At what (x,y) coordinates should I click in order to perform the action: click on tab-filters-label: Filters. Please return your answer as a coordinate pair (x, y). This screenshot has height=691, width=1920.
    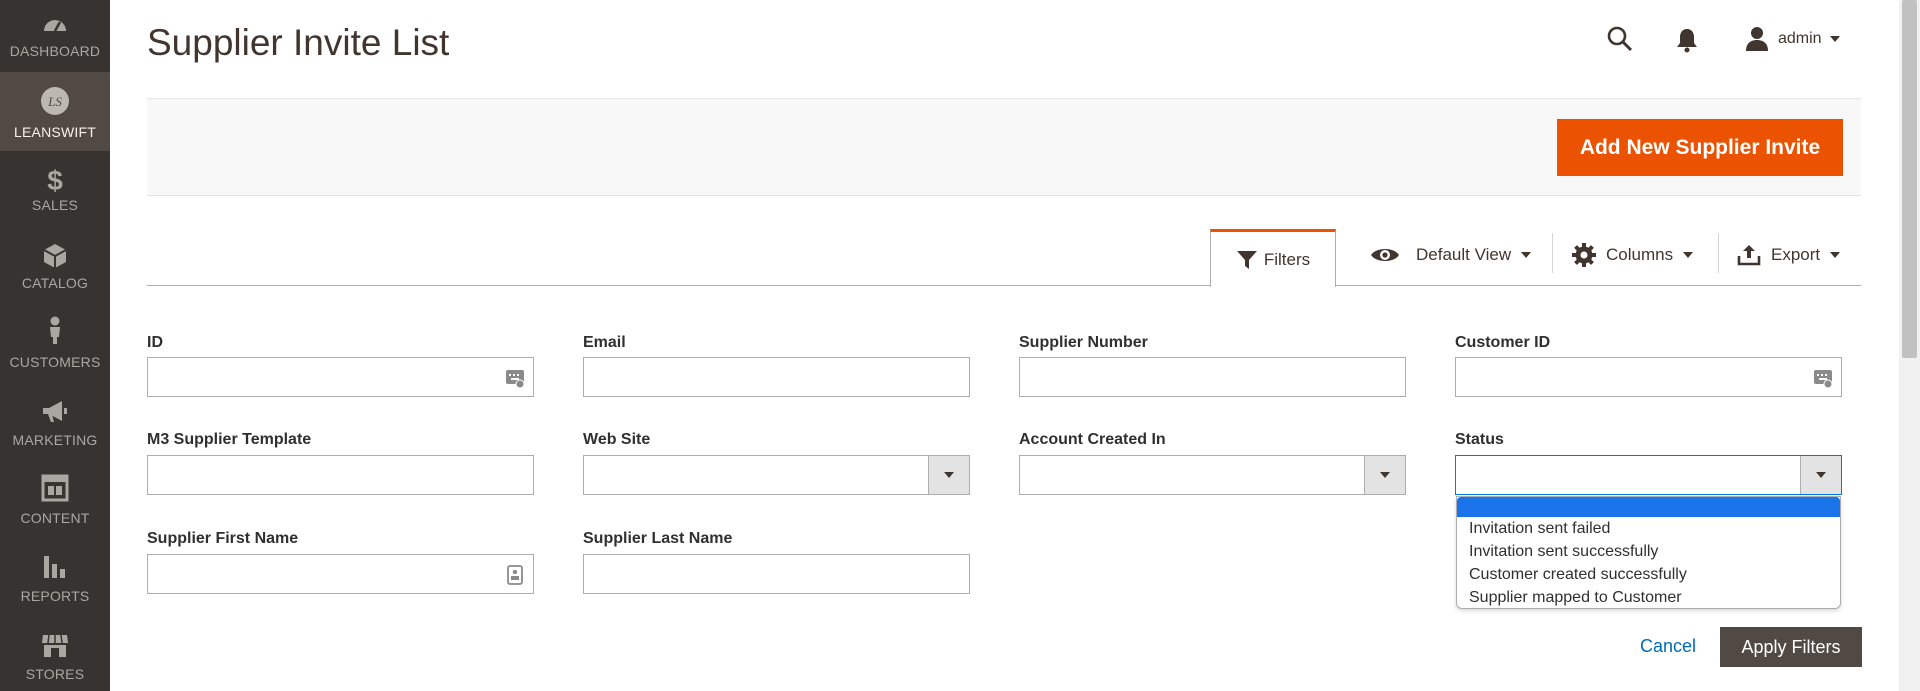
    Looking at the image, I should click on (1287, 259).